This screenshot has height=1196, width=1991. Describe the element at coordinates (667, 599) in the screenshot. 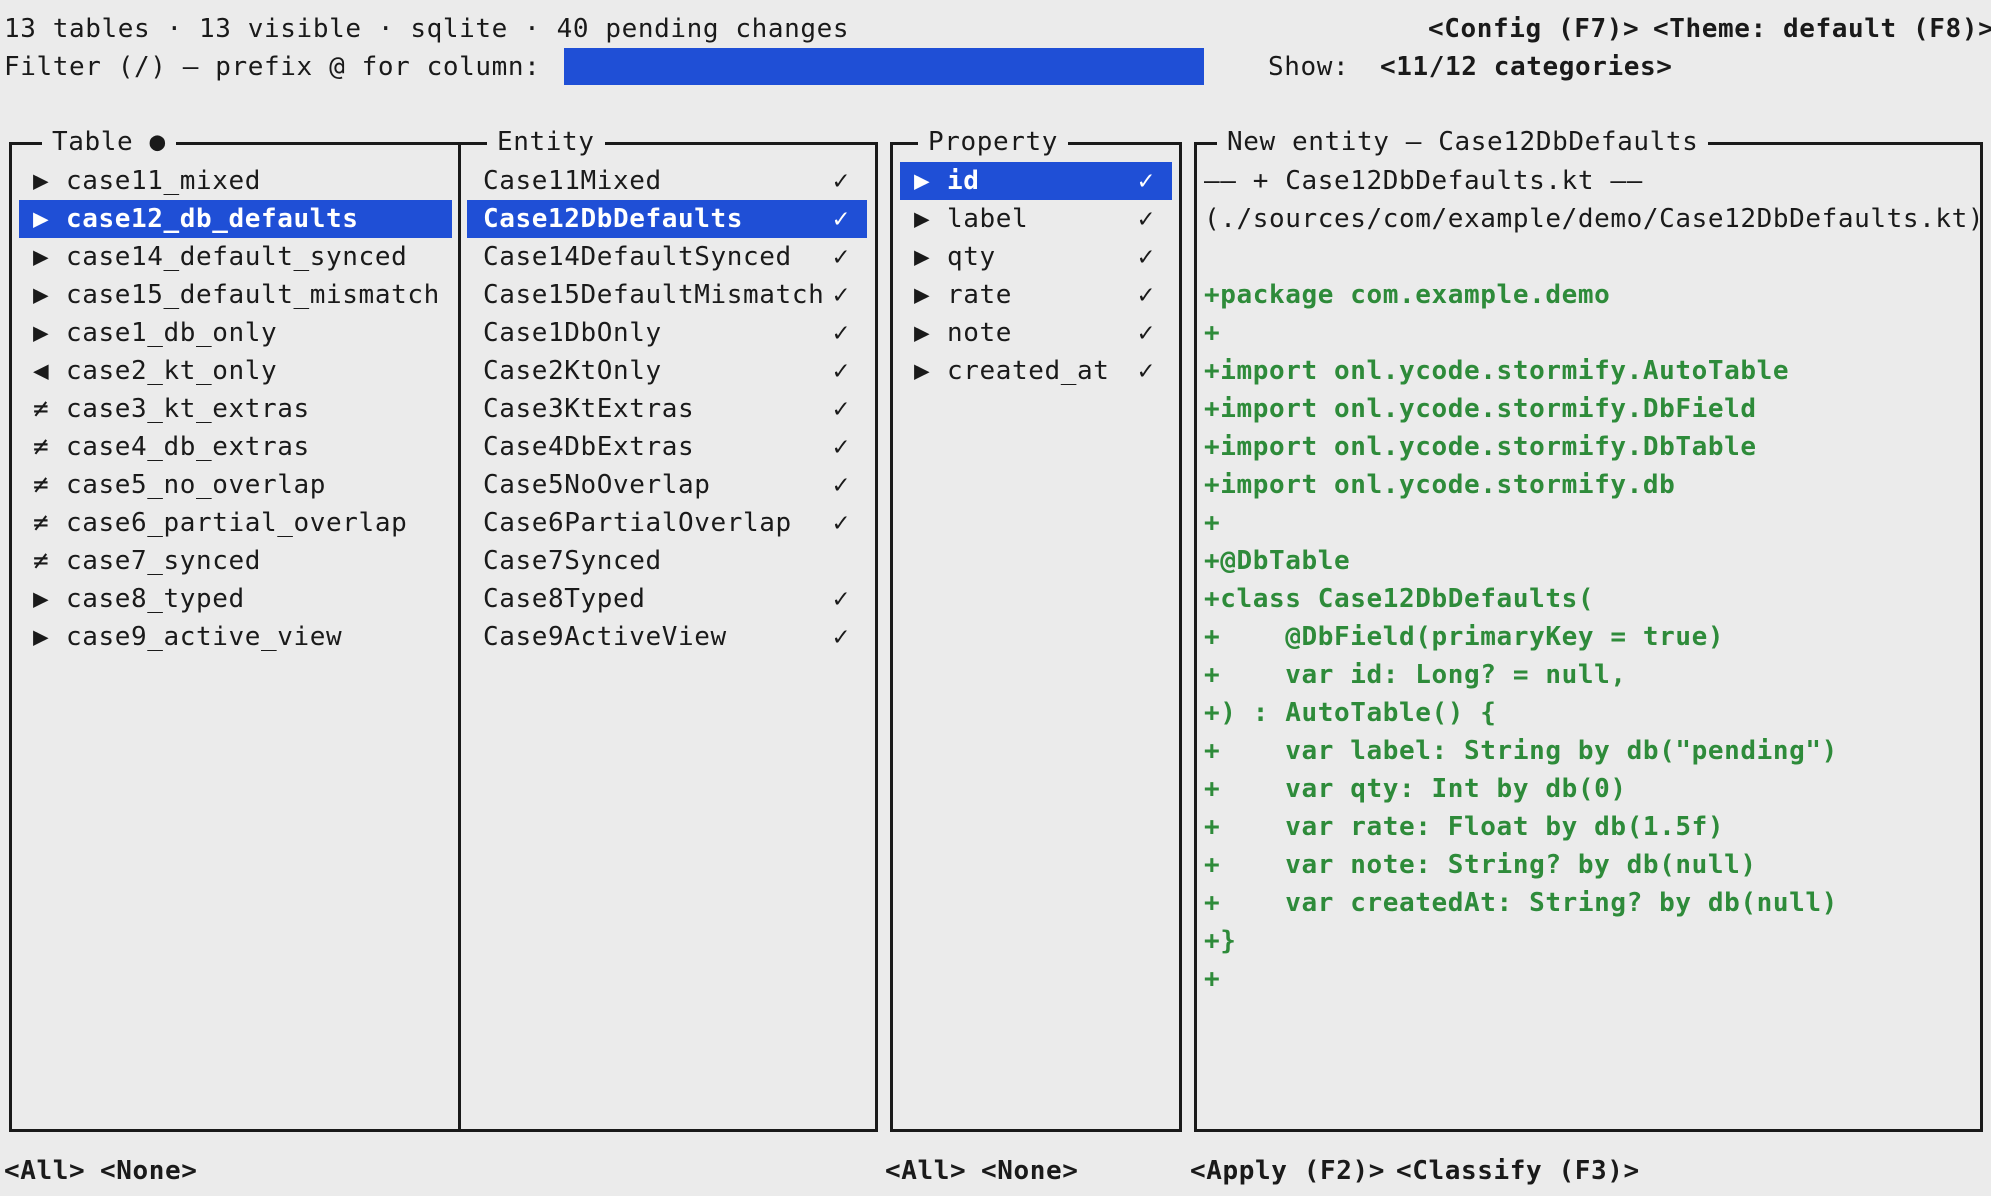

I see `entity-row: Case8Typed ✓` at that location.